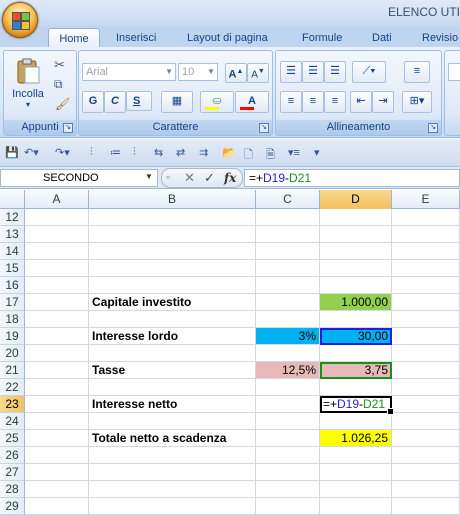 The height and width of the screenshot is (515, 460). What do you see at coordinates (426, 387) in the screenshot?
I see `cell-E22` at bounding box center [426, 387].